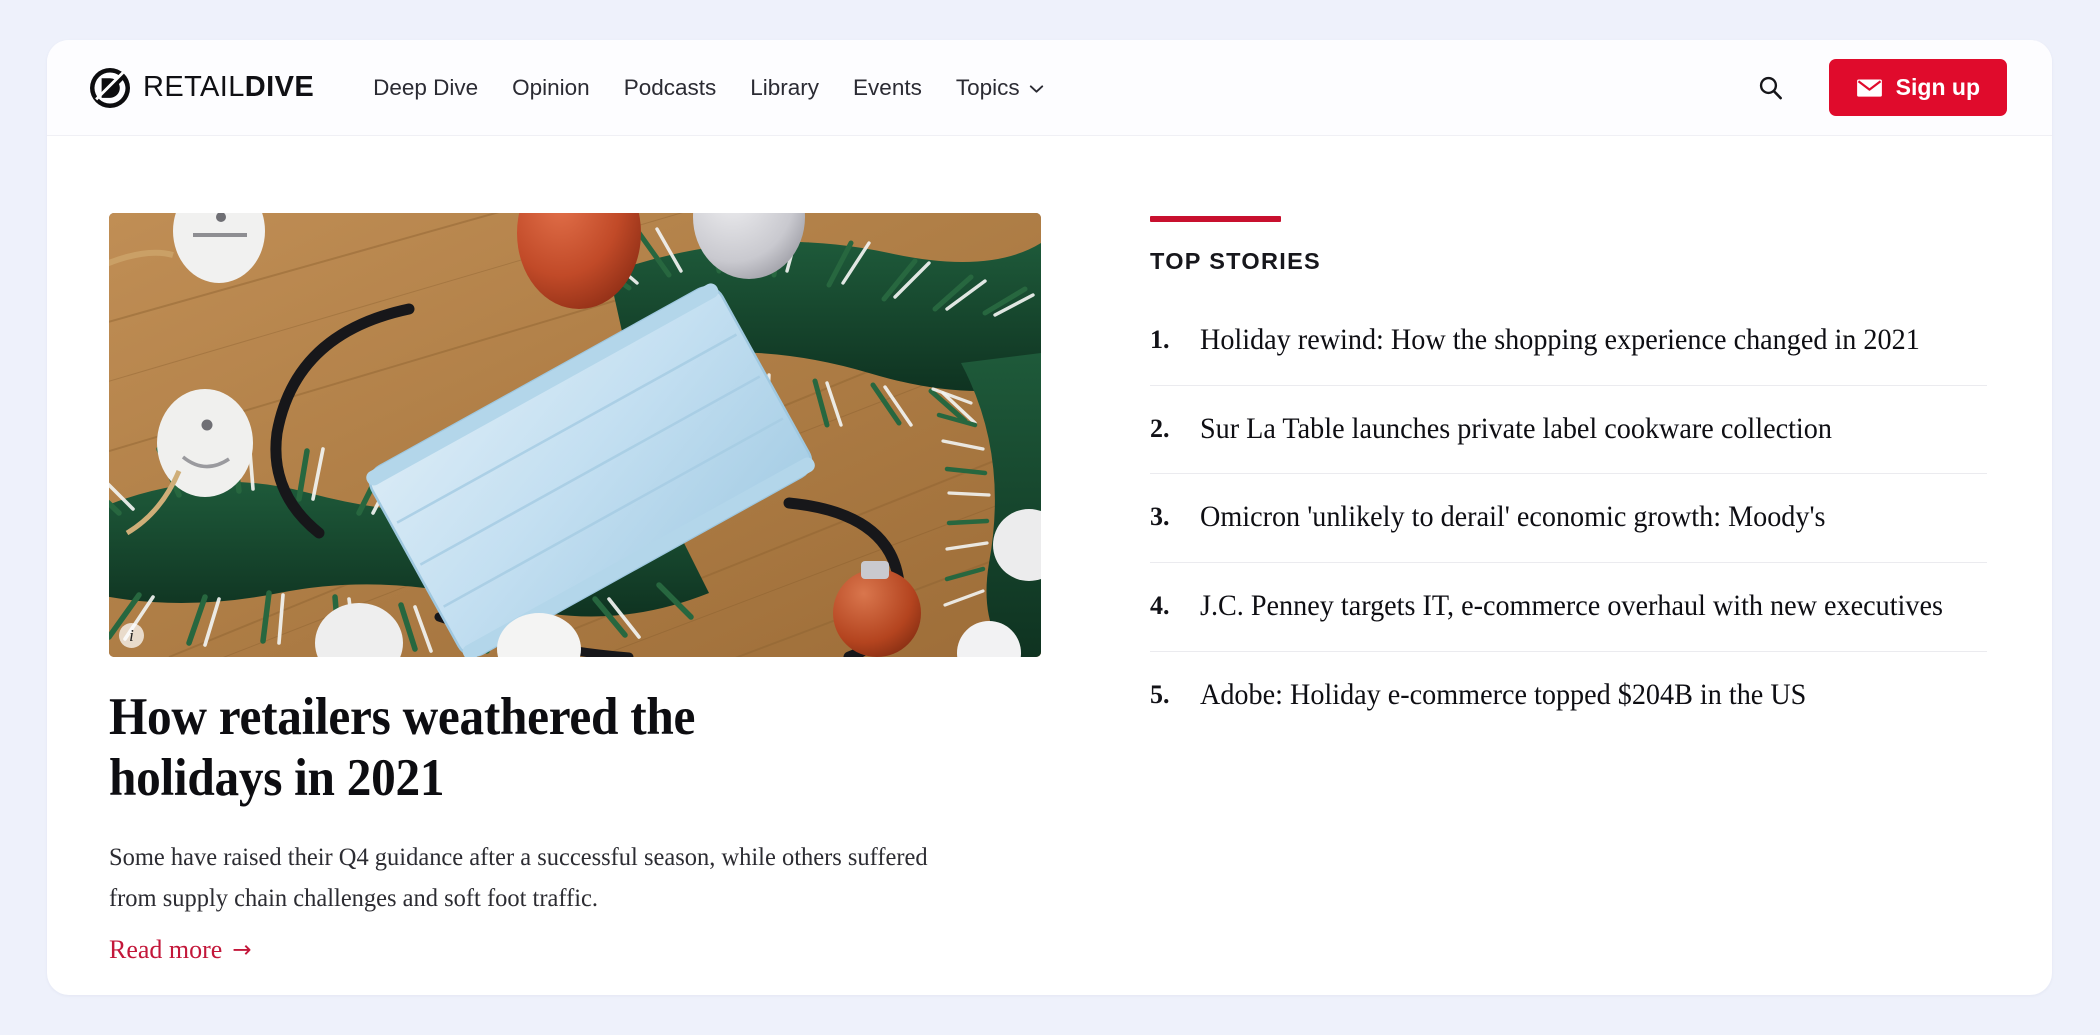  I want to click on story-rank: 1., so click(1160, 339).